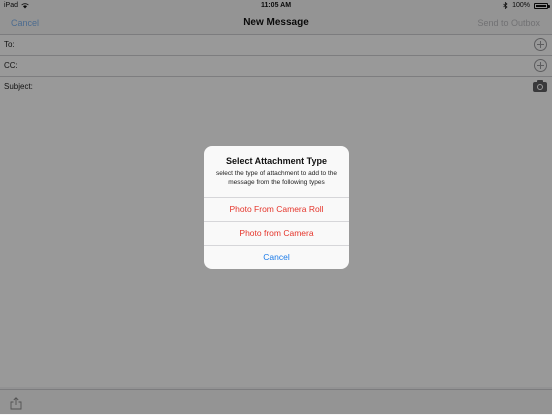  What do you see at coordinates (276, 161) in the screenshot?
I see `alert-title: Select Attachment Type` at bounding box center [276, 161].